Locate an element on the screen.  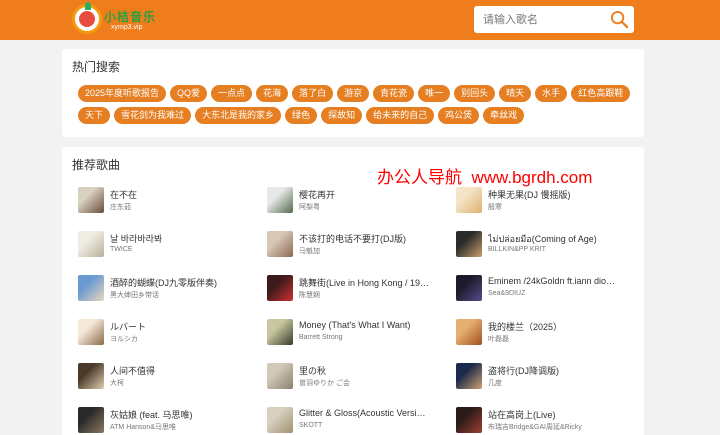
watermark-url: www.bgrdh.com is located at coordinates (532, 177).